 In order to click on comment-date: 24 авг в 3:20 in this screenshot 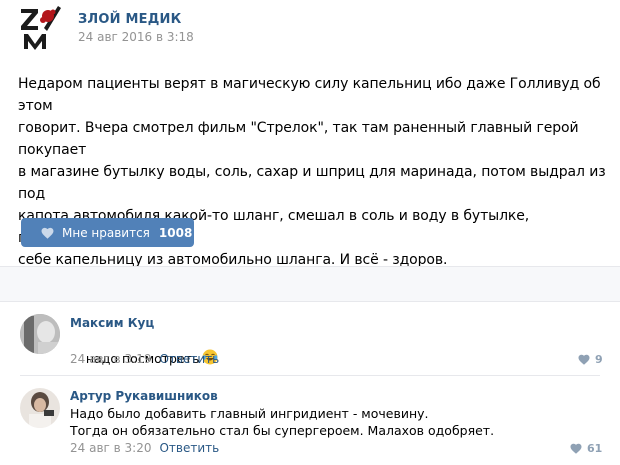, I will do `click(110, 448)`.